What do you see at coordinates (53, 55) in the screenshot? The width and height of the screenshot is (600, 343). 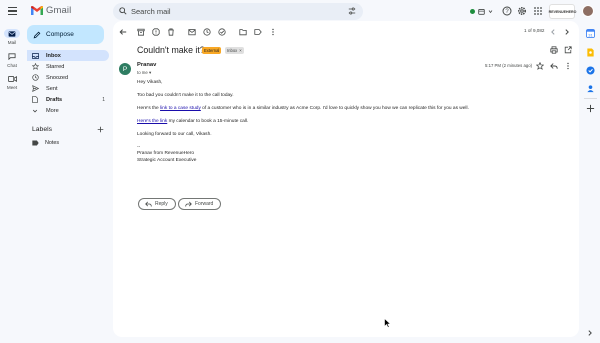 I see `sidebar-item-label: Inbox` at bounding box center [53, 55].